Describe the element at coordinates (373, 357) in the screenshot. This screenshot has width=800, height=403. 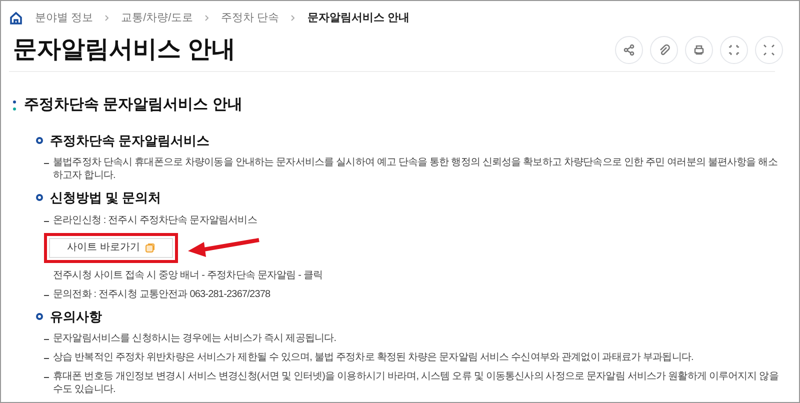
I see `body-text: 상습 반복적인 주정차 위반차량은 서비스가 제한될 수 있으며, 불법 주정차로 확정된 차량은 문자알림 서비스 수신여부와 관계없이 과태료가 부과됩니다.` at that location.